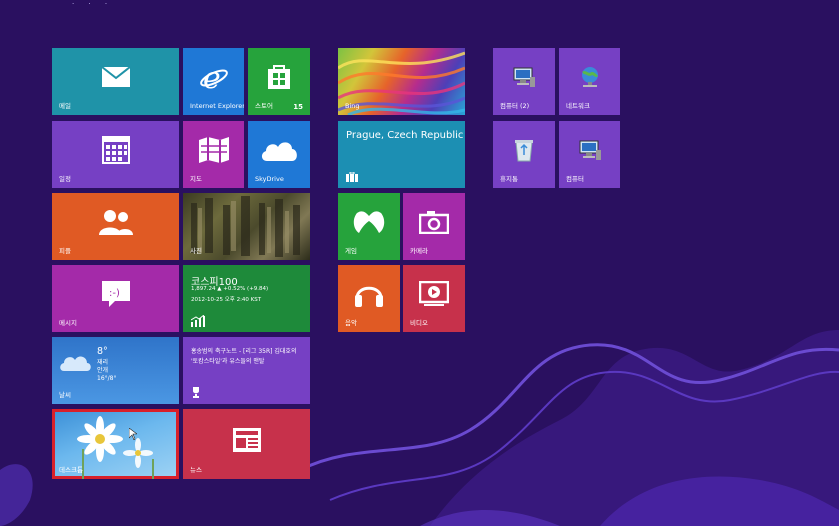 This screenshot has height=526, width=839. Describe the element at coordinates (369, 222) in the screenshot. I see `xbox-icon` at that location.